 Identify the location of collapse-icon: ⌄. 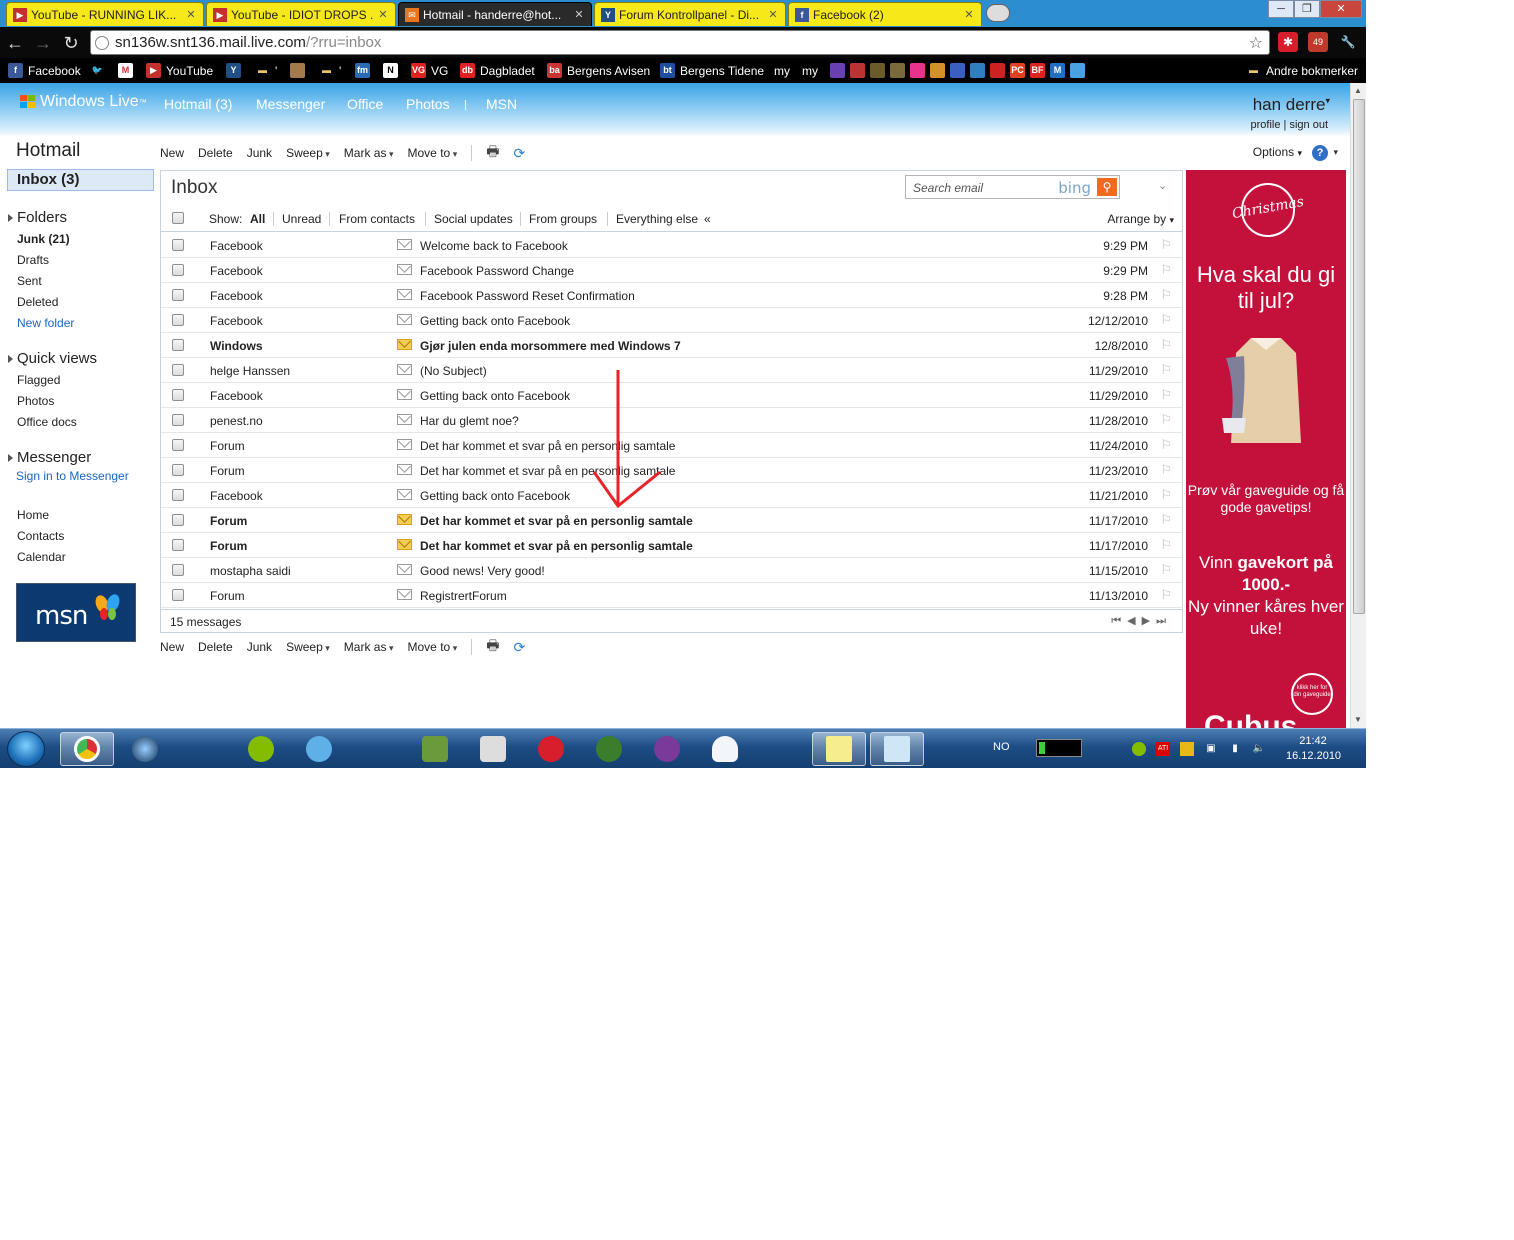
(1162, 185).